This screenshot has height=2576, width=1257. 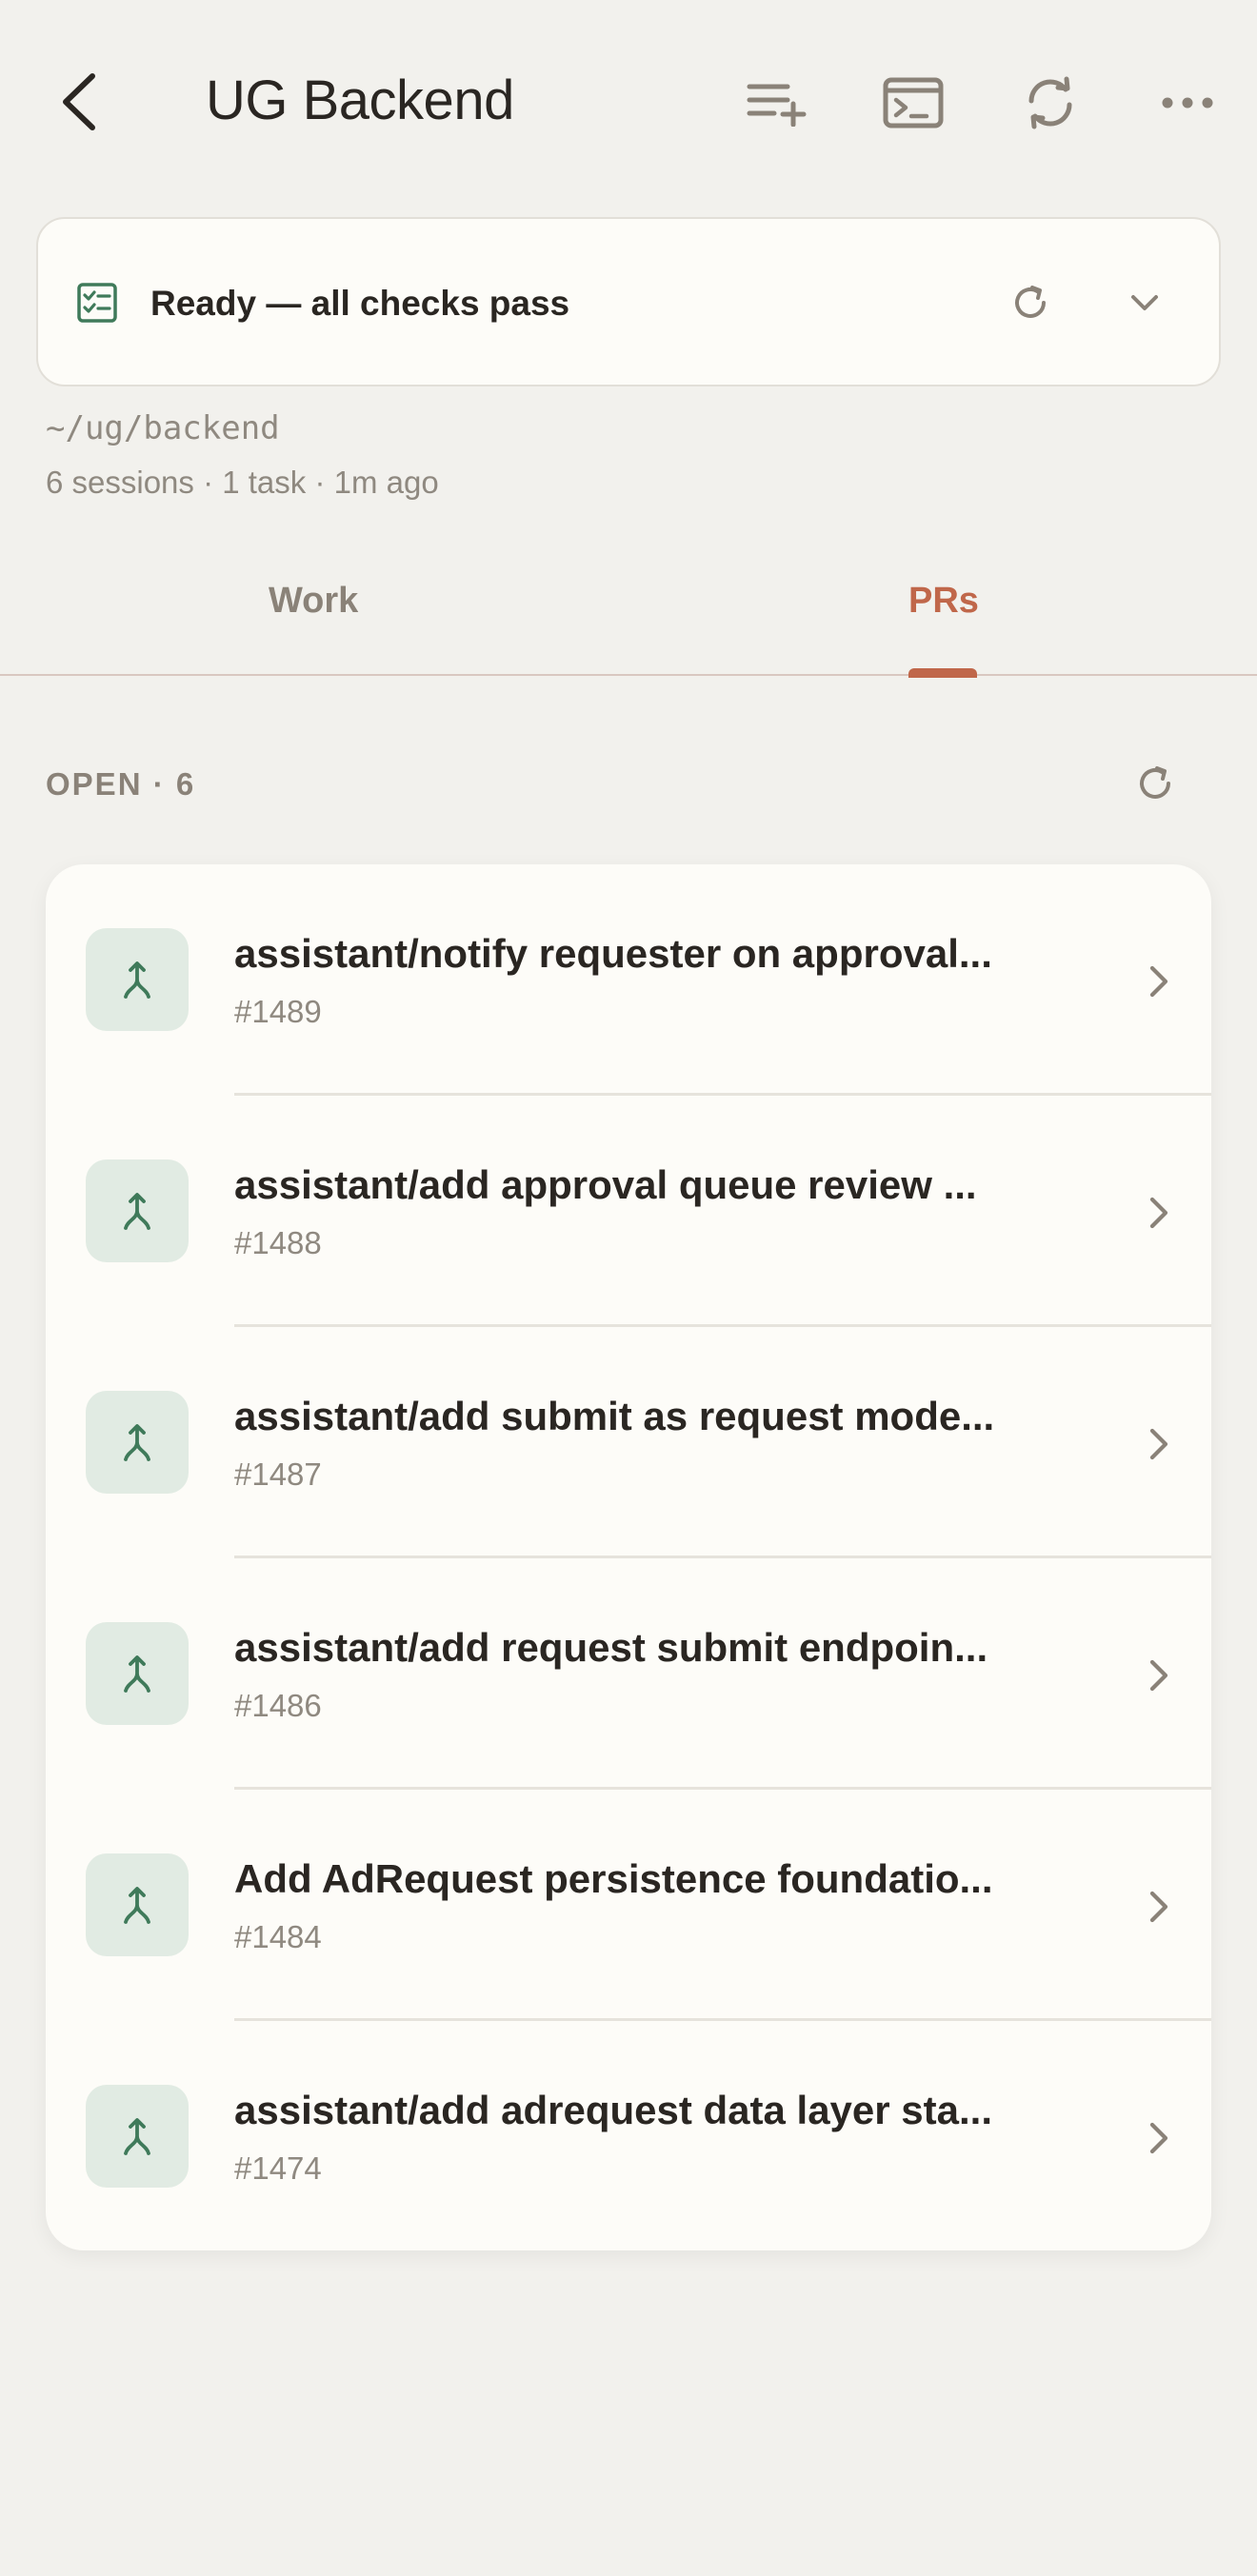 I want to click on pr-number: #1484, so click(x=278, y=1936).